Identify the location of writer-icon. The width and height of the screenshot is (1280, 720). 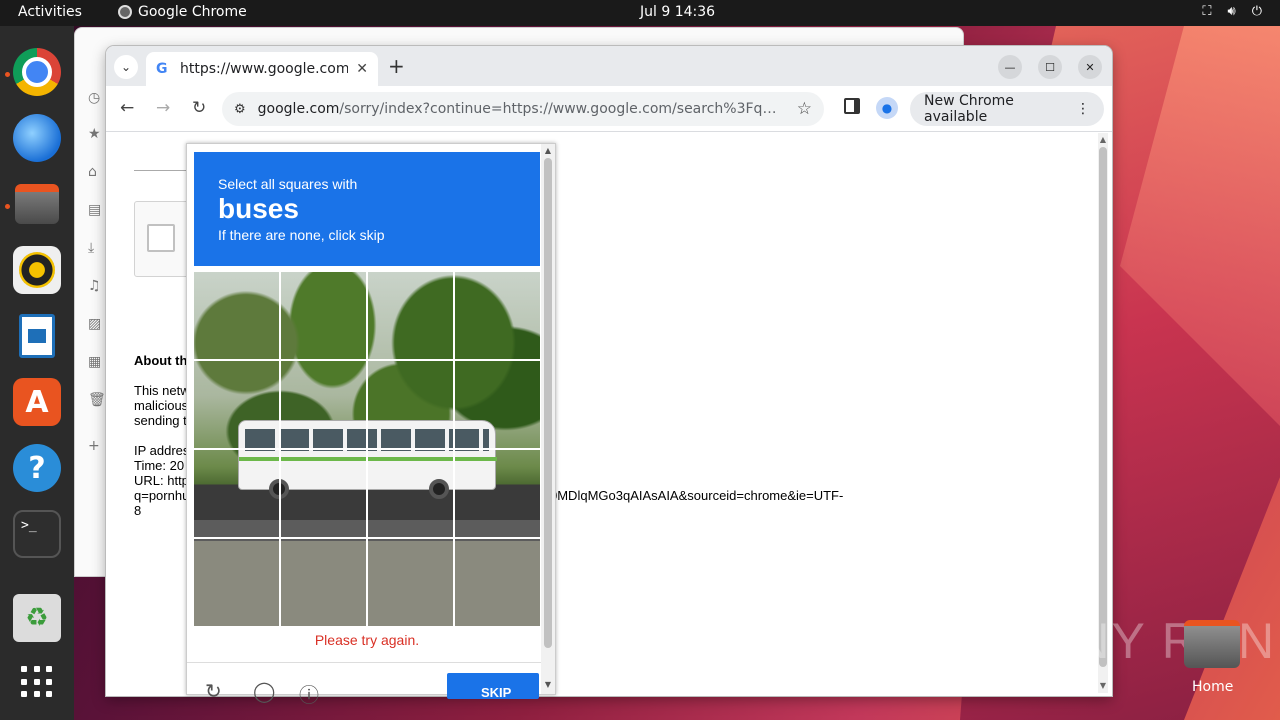
(37, 336).